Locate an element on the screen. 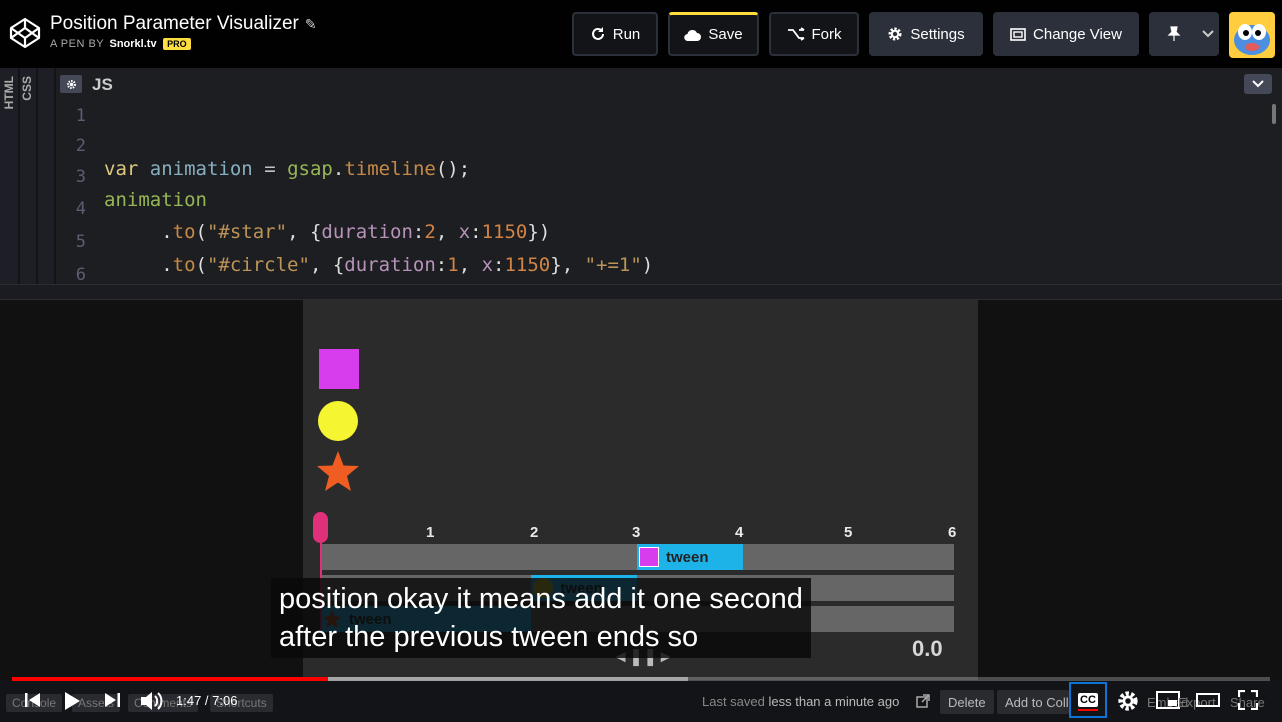  avatar-face-icon is located at coordinates (1252, 39).